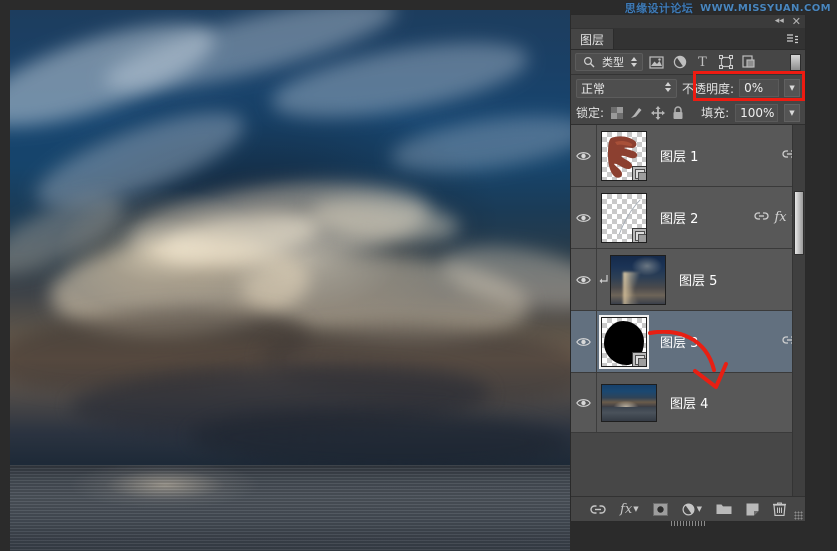 Image resolution: width=837 pixels, height=551 pixels. I want to click on clipping-mask-icon, so click(603, 280).